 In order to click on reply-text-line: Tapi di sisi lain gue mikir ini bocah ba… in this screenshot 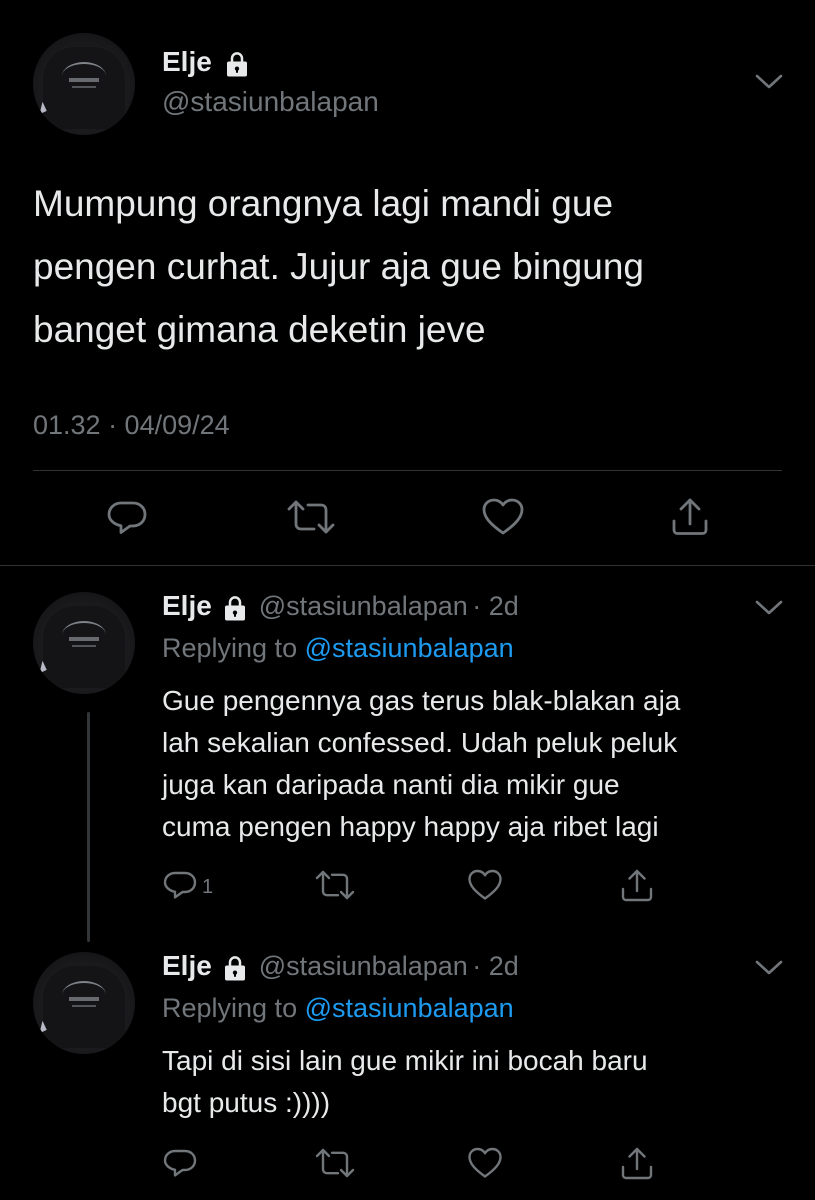, I will do `click(405, 1060)`.